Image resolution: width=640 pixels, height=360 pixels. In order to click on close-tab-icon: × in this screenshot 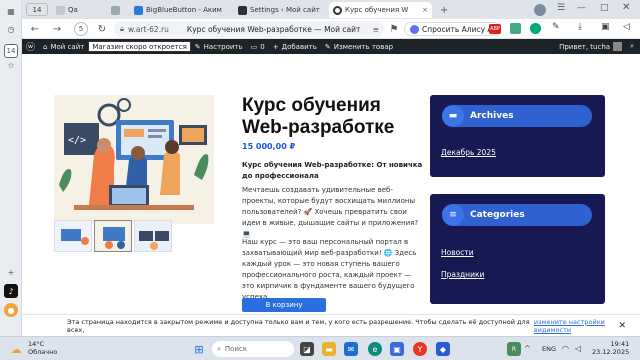, I will do `click(425, 10)`.